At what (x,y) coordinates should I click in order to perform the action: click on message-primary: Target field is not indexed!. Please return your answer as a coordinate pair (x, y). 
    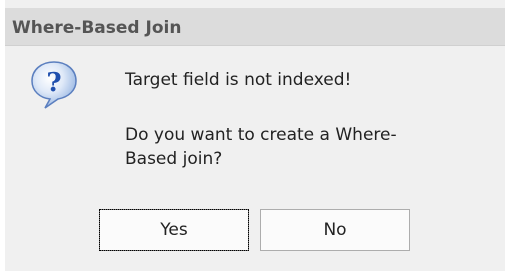
    Looking at the image, I should click on (238, 80).